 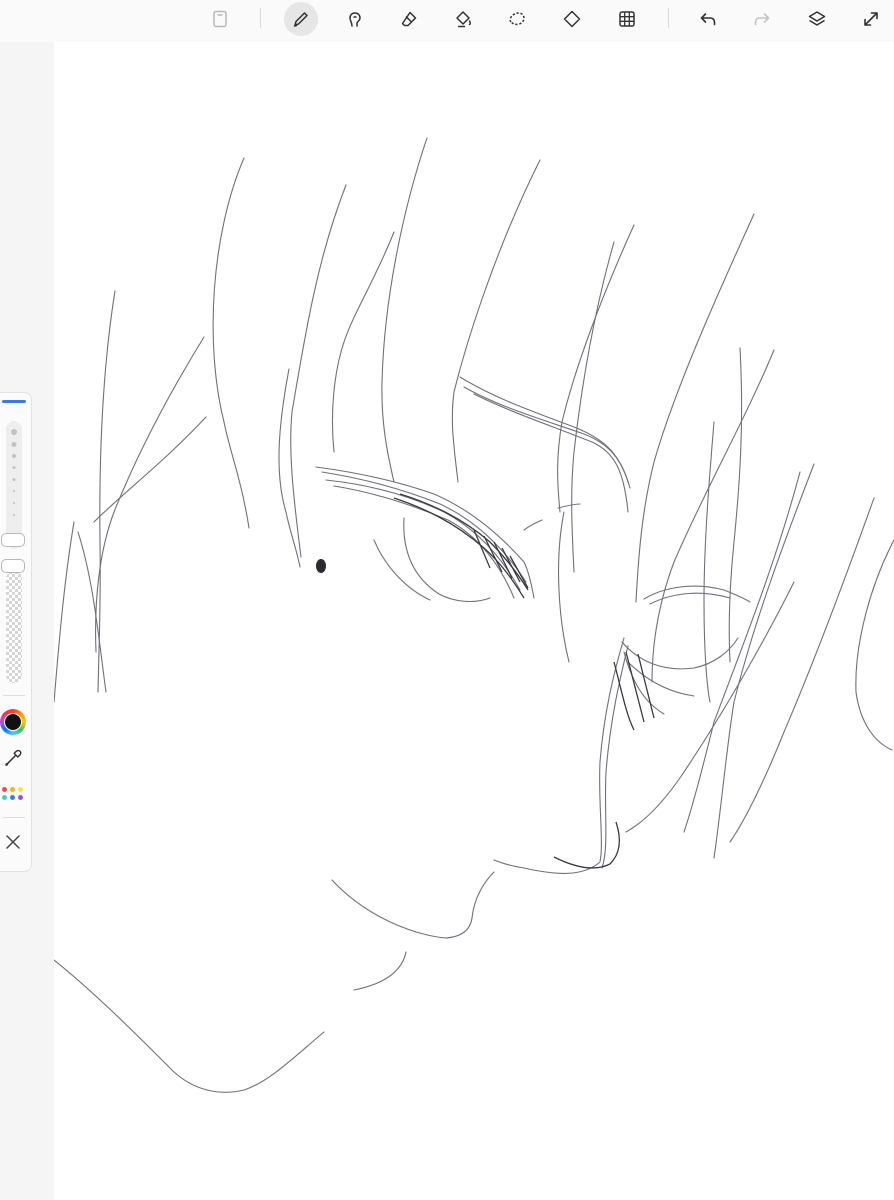 What do you see at coordinates (12, 789) in the screenshot?
I see `swatch-orange` at bounding box center [12, 789].